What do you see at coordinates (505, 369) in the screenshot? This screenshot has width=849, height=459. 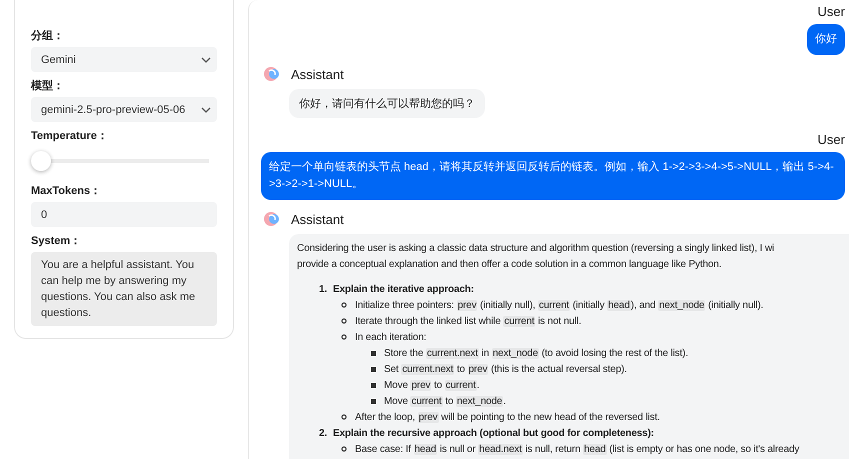 I see `list-item-text: Set current.next to prev (this is the actual reversal step).` at bounding box center [505, 369].